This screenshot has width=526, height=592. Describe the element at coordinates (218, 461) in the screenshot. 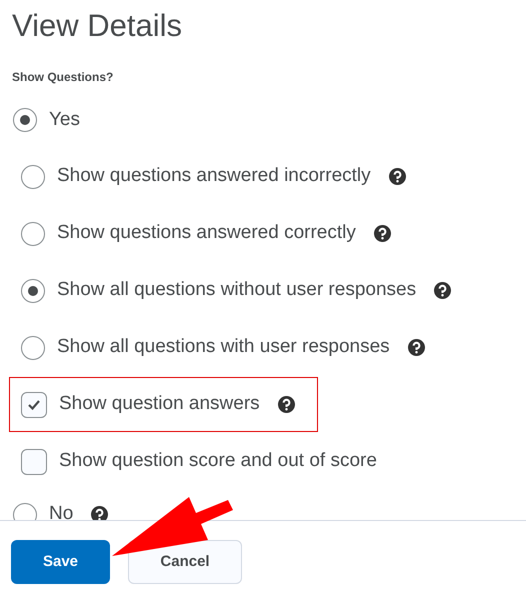

I see `option-label: Show question score and out of score` at that location.